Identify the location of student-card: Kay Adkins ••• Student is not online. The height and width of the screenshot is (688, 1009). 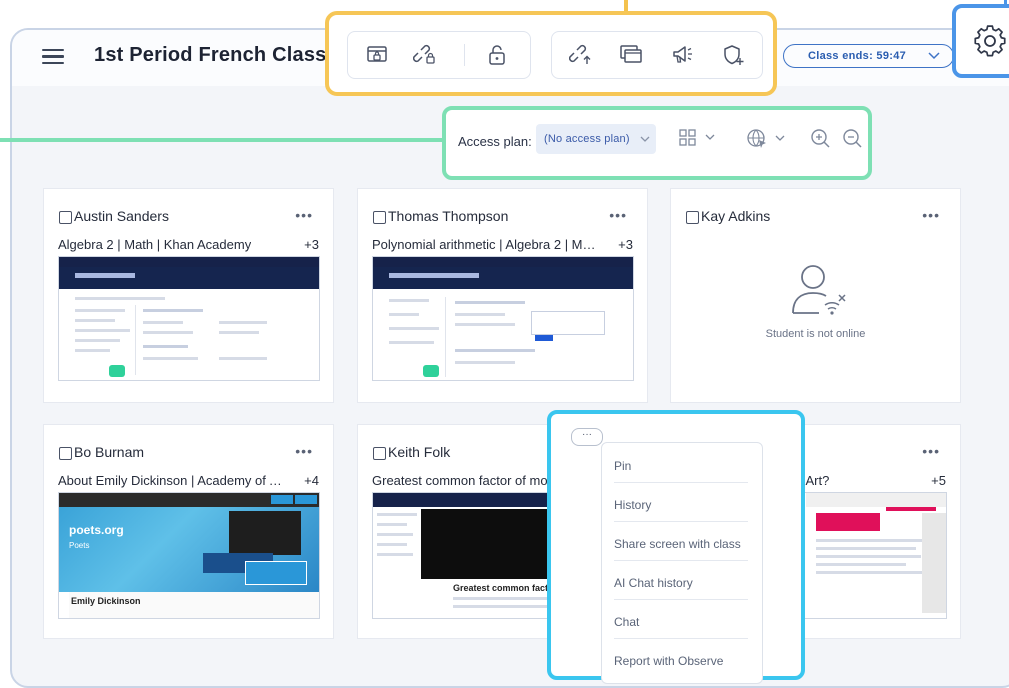
(815, 295).